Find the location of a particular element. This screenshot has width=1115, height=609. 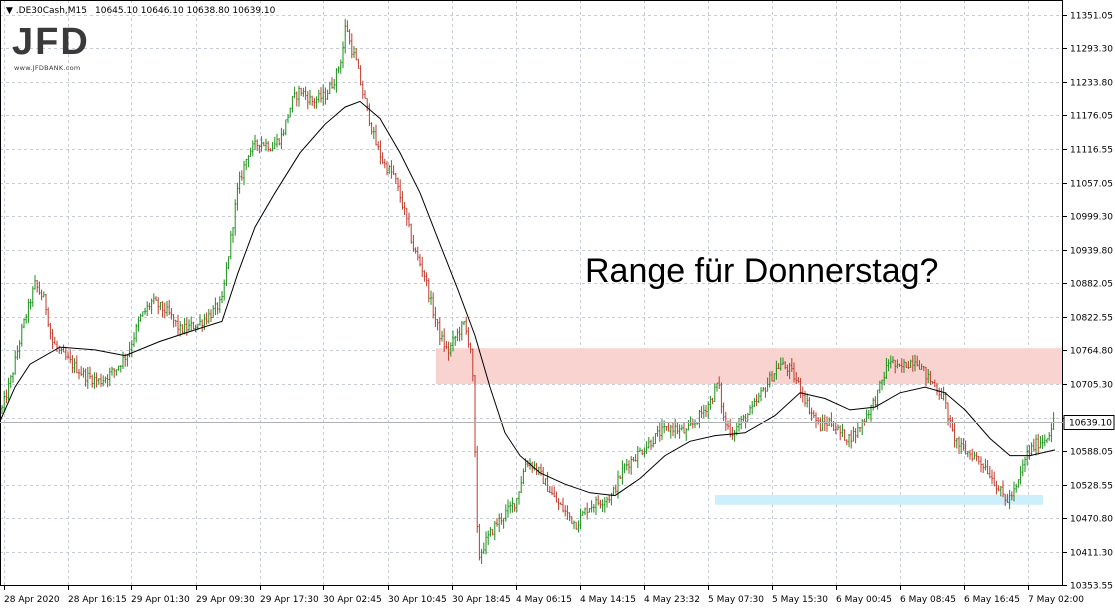

x-tick-label: 6 May 00:45 is located at coordinates (864, 600).